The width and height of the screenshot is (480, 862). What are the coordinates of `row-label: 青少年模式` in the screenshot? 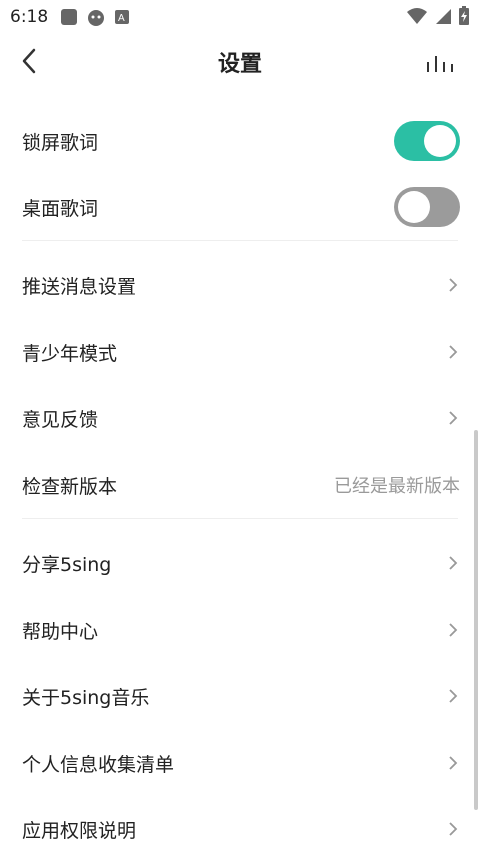 It's located at (70, 353).